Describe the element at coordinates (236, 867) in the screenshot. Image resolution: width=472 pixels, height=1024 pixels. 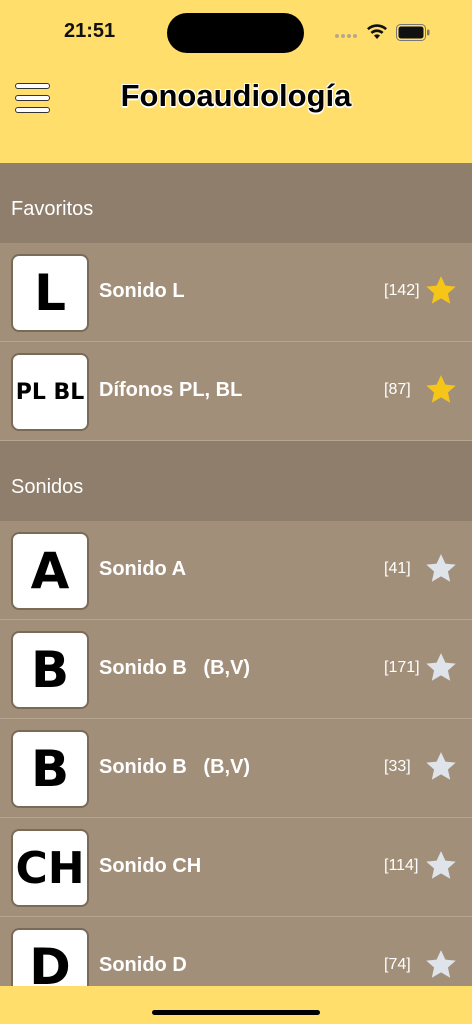
I see `list-item: CH Sonido CH [114]` at that location.